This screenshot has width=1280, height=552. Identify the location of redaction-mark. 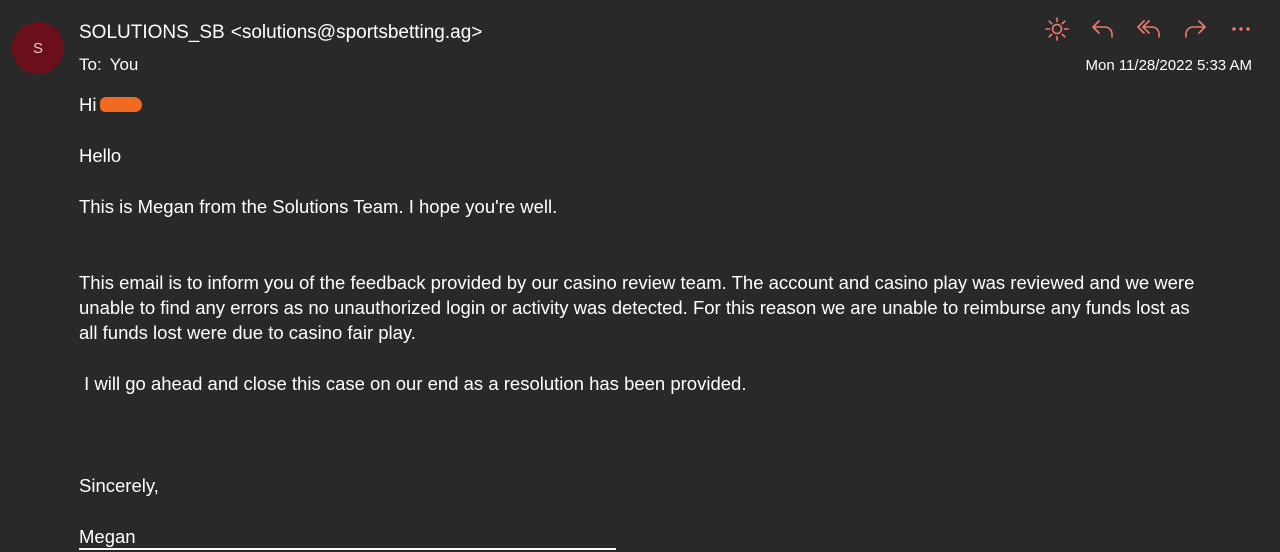
(121, 104).